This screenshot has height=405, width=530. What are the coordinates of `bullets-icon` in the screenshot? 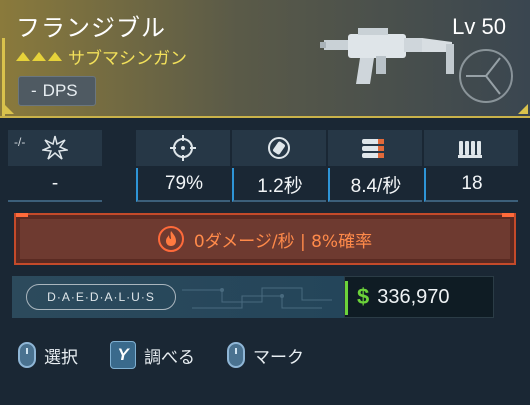 It's located at (373, 148).